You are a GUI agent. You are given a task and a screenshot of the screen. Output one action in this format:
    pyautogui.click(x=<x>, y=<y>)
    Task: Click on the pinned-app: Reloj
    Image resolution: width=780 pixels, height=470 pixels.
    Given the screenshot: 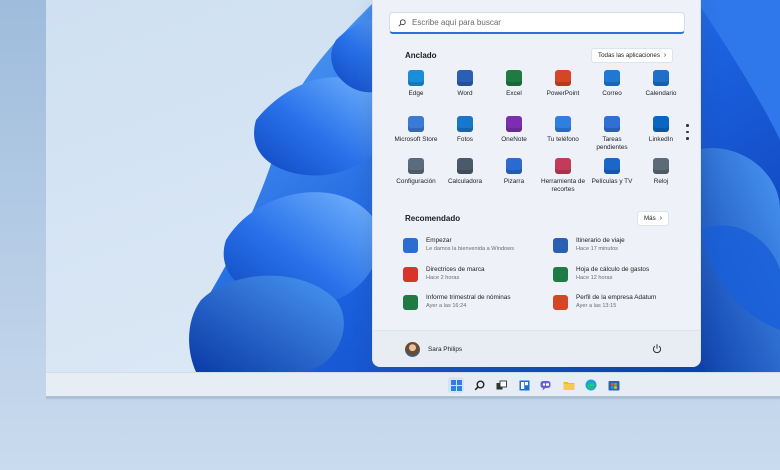 What is the action you would take?
    pyautogui.click(x=661, y=172)
    